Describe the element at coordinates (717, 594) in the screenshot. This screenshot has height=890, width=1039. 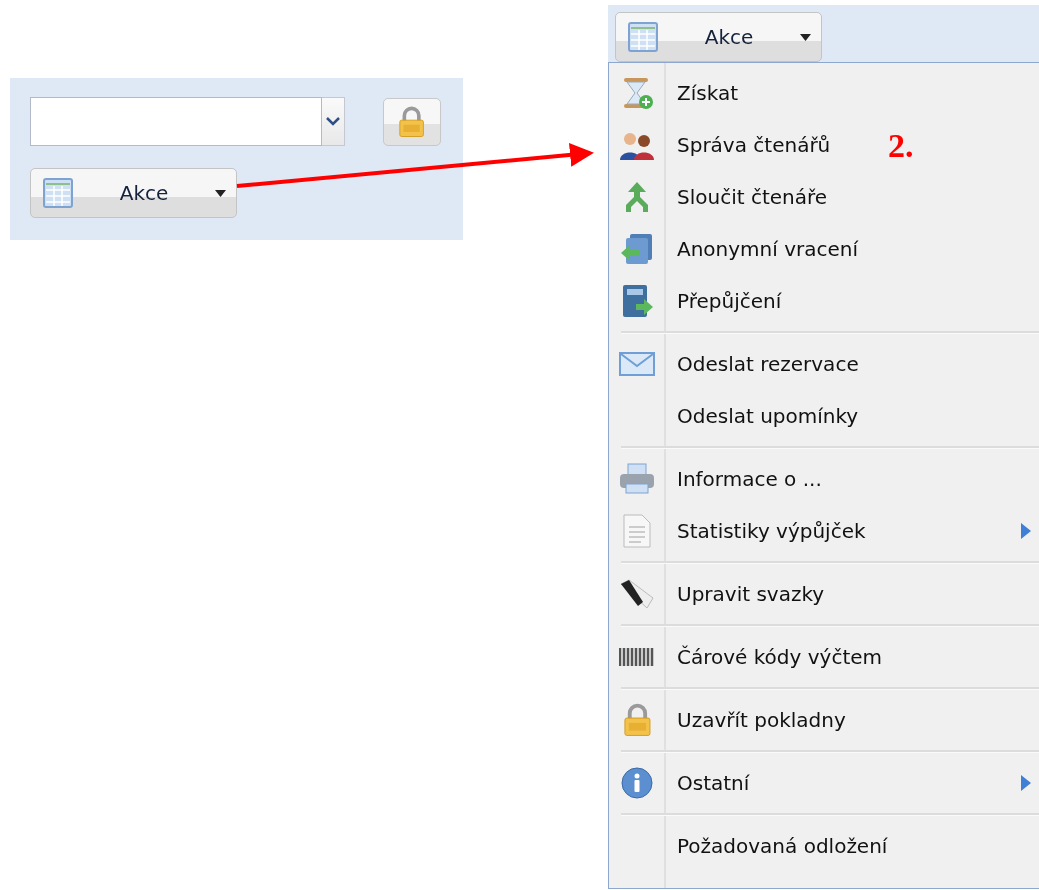
I see `menu-item: Upravit svazky` at that location.